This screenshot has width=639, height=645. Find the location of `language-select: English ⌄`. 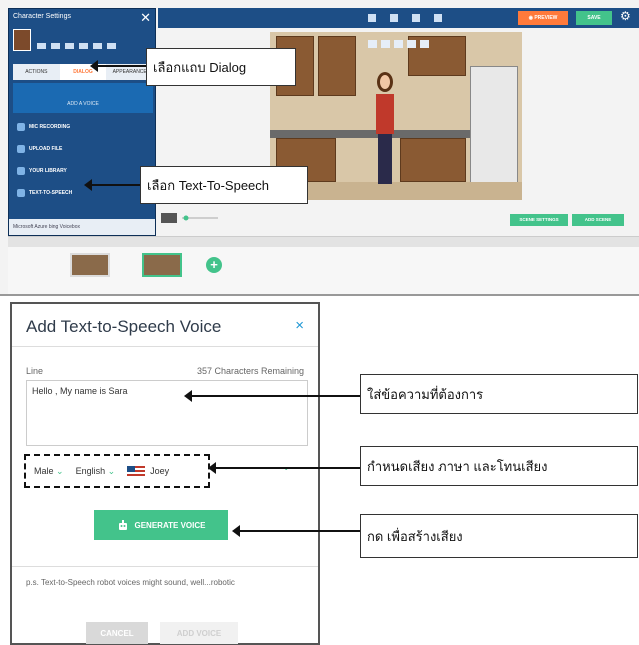

language-select: English ⌄ is located at coordinates (96, 471).